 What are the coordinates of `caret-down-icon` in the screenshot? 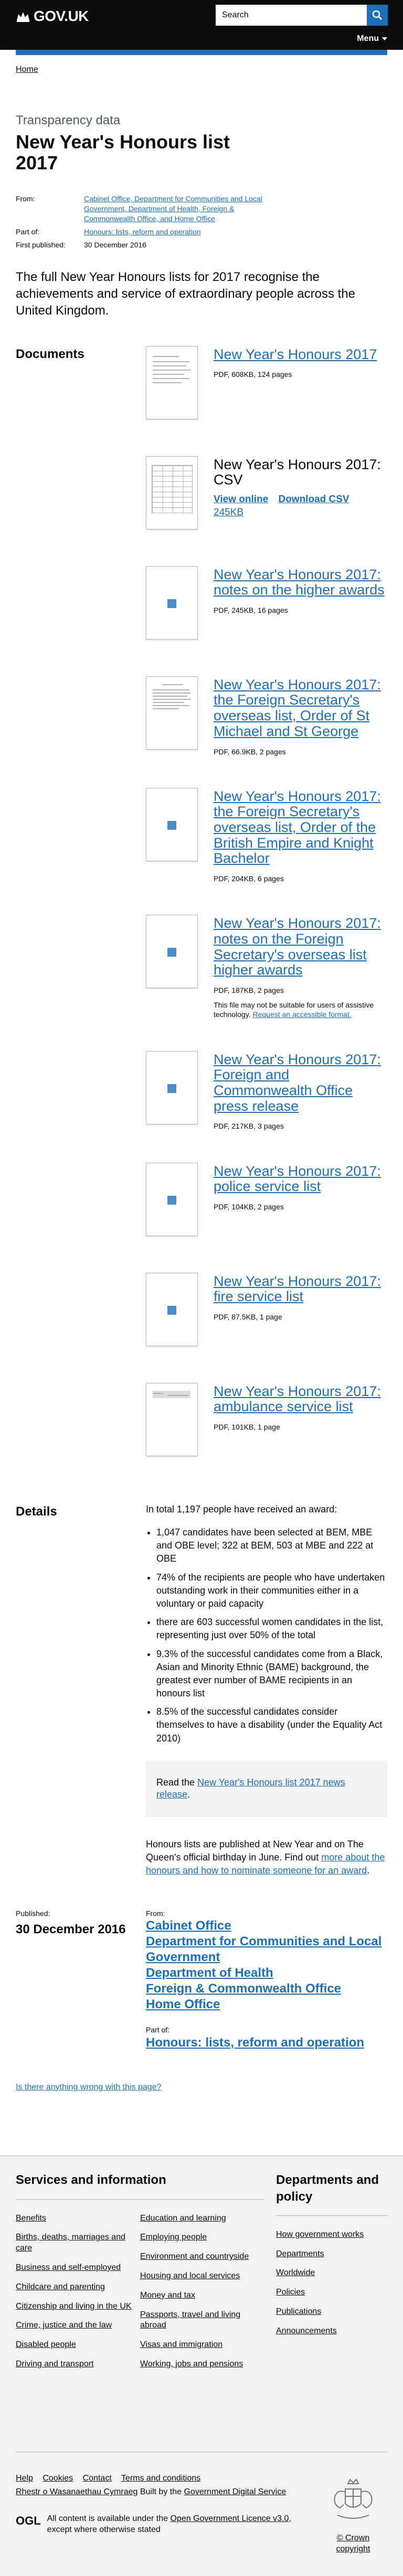 It's located at (385, 39).